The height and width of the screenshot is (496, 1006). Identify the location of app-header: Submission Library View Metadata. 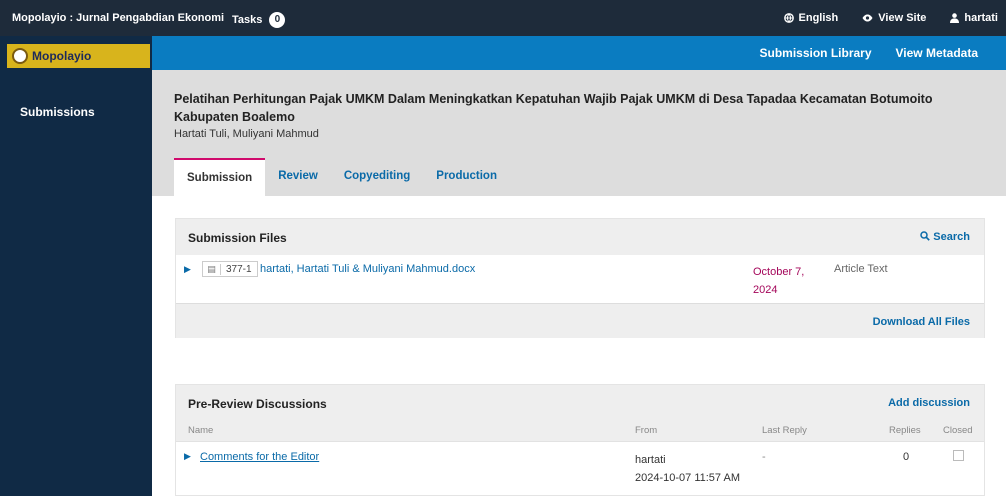
(579, 53).